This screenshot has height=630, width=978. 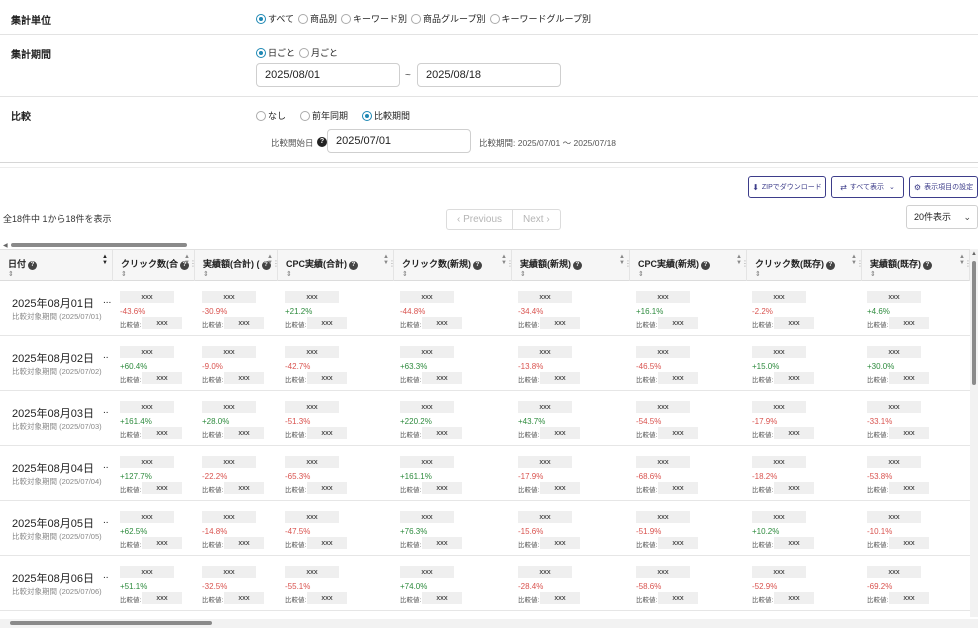 I want to click on period-end-input: 2025/08/18, so click(x=489, y=75).